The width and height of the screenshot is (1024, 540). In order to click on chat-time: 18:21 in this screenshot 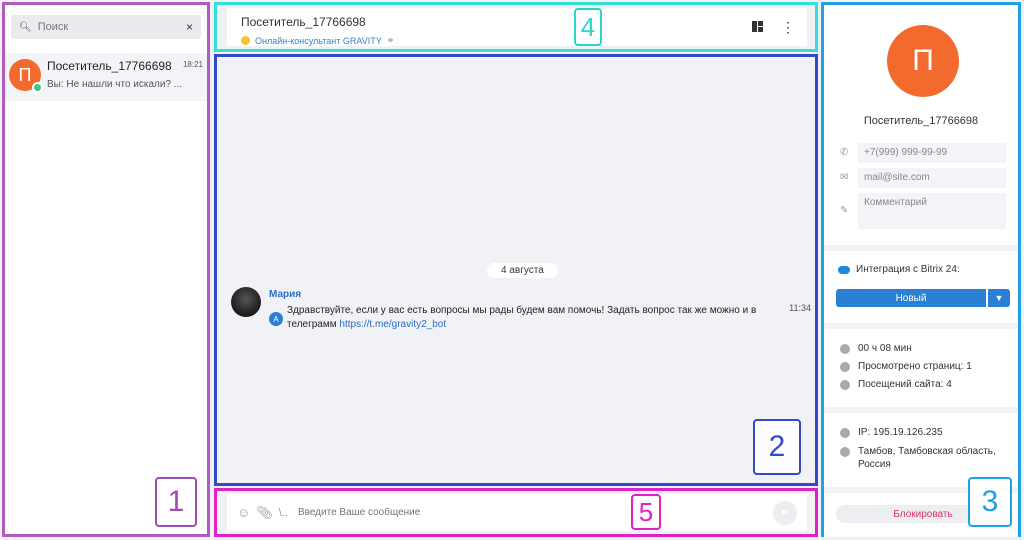, I will do `click(192, 64)`.